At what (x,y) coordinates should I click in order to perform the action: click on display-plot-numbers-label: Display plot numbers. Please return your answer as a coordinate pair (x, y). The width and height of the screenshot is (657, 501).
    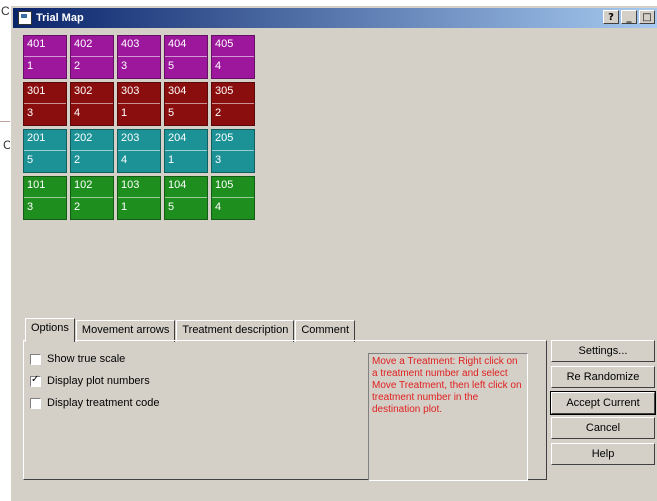
    Looking at the image, I should click on (98, 381).